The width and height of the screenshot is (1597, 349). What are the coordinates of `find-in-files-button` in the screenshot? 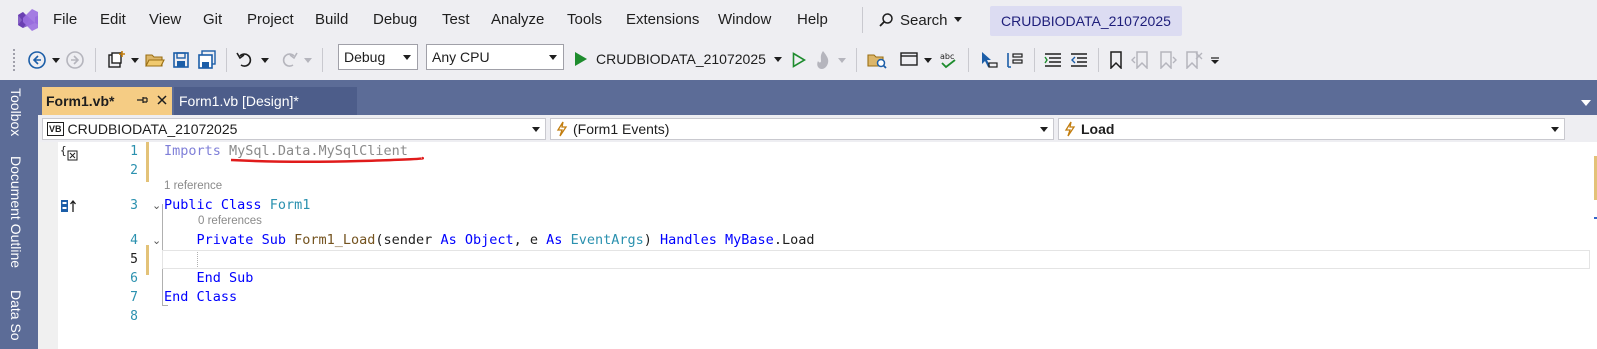 It's located at (877, 60).